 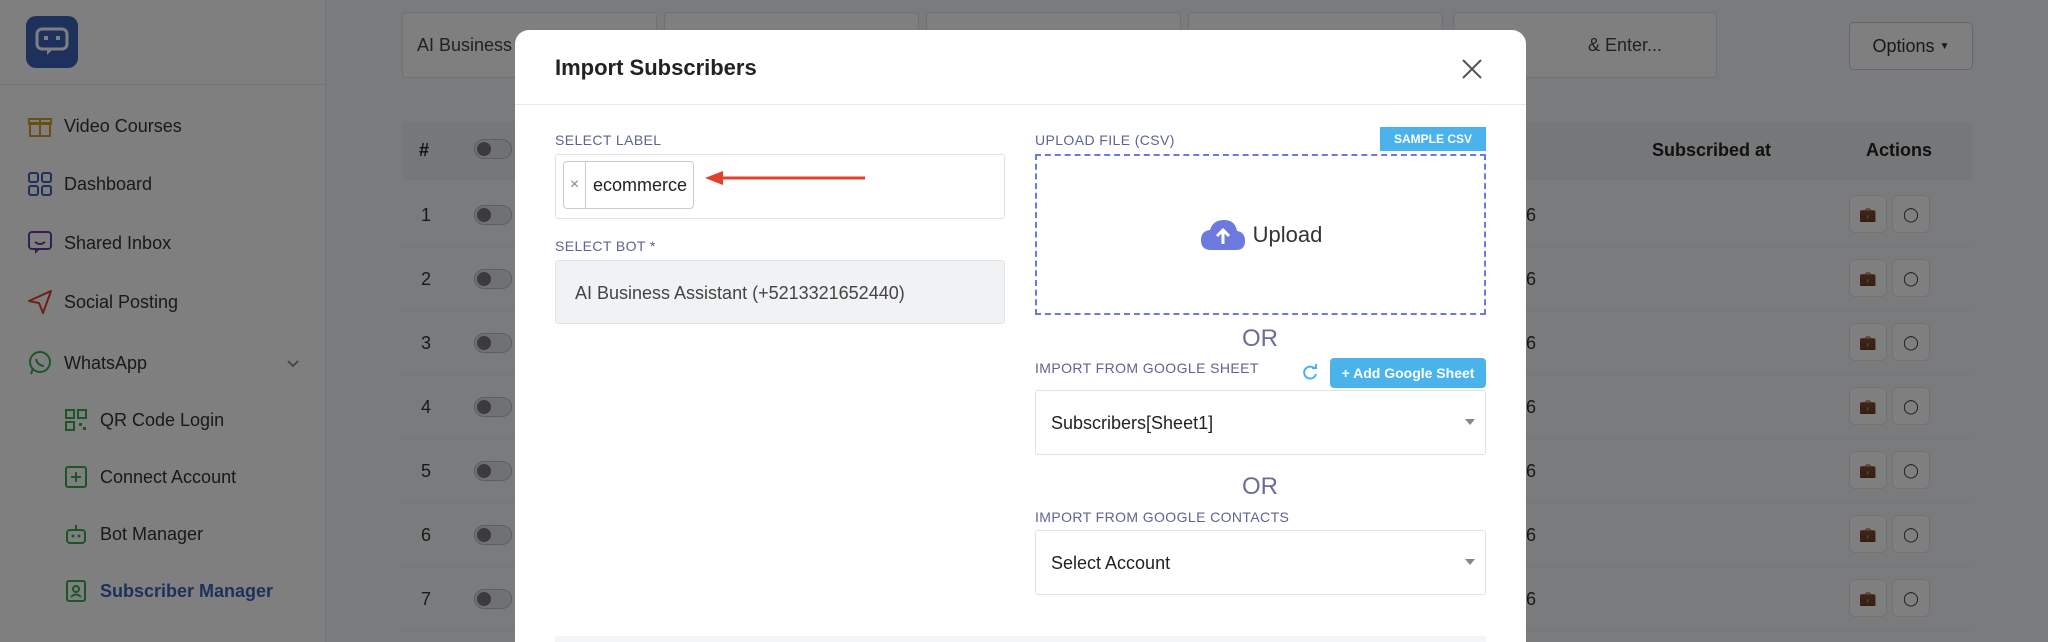 I want to click on google-account-value: Select Account, so click(x=1111, y=563).